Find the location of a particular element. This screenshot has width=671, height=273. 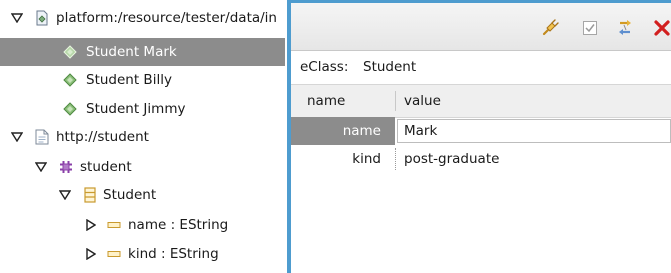

tree-item-http-student: http://student is located at coordinates (142, 137).